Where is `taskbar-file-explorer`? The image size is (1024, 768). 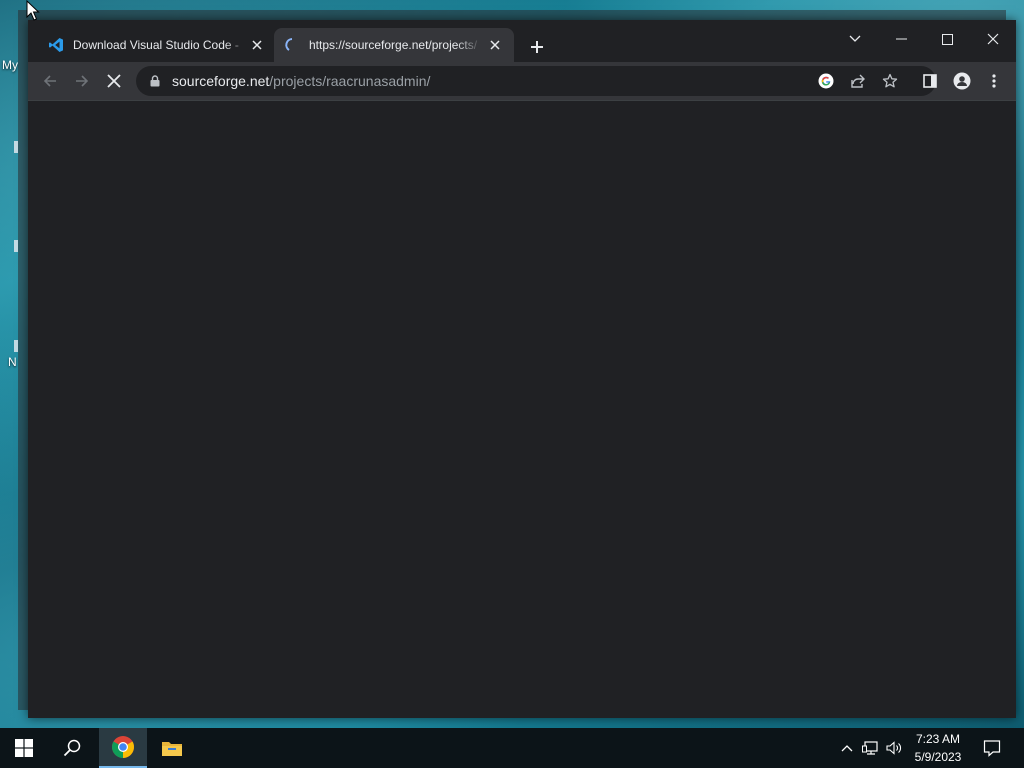 taskbar-file-explorer is located at coordinates (172, 748).